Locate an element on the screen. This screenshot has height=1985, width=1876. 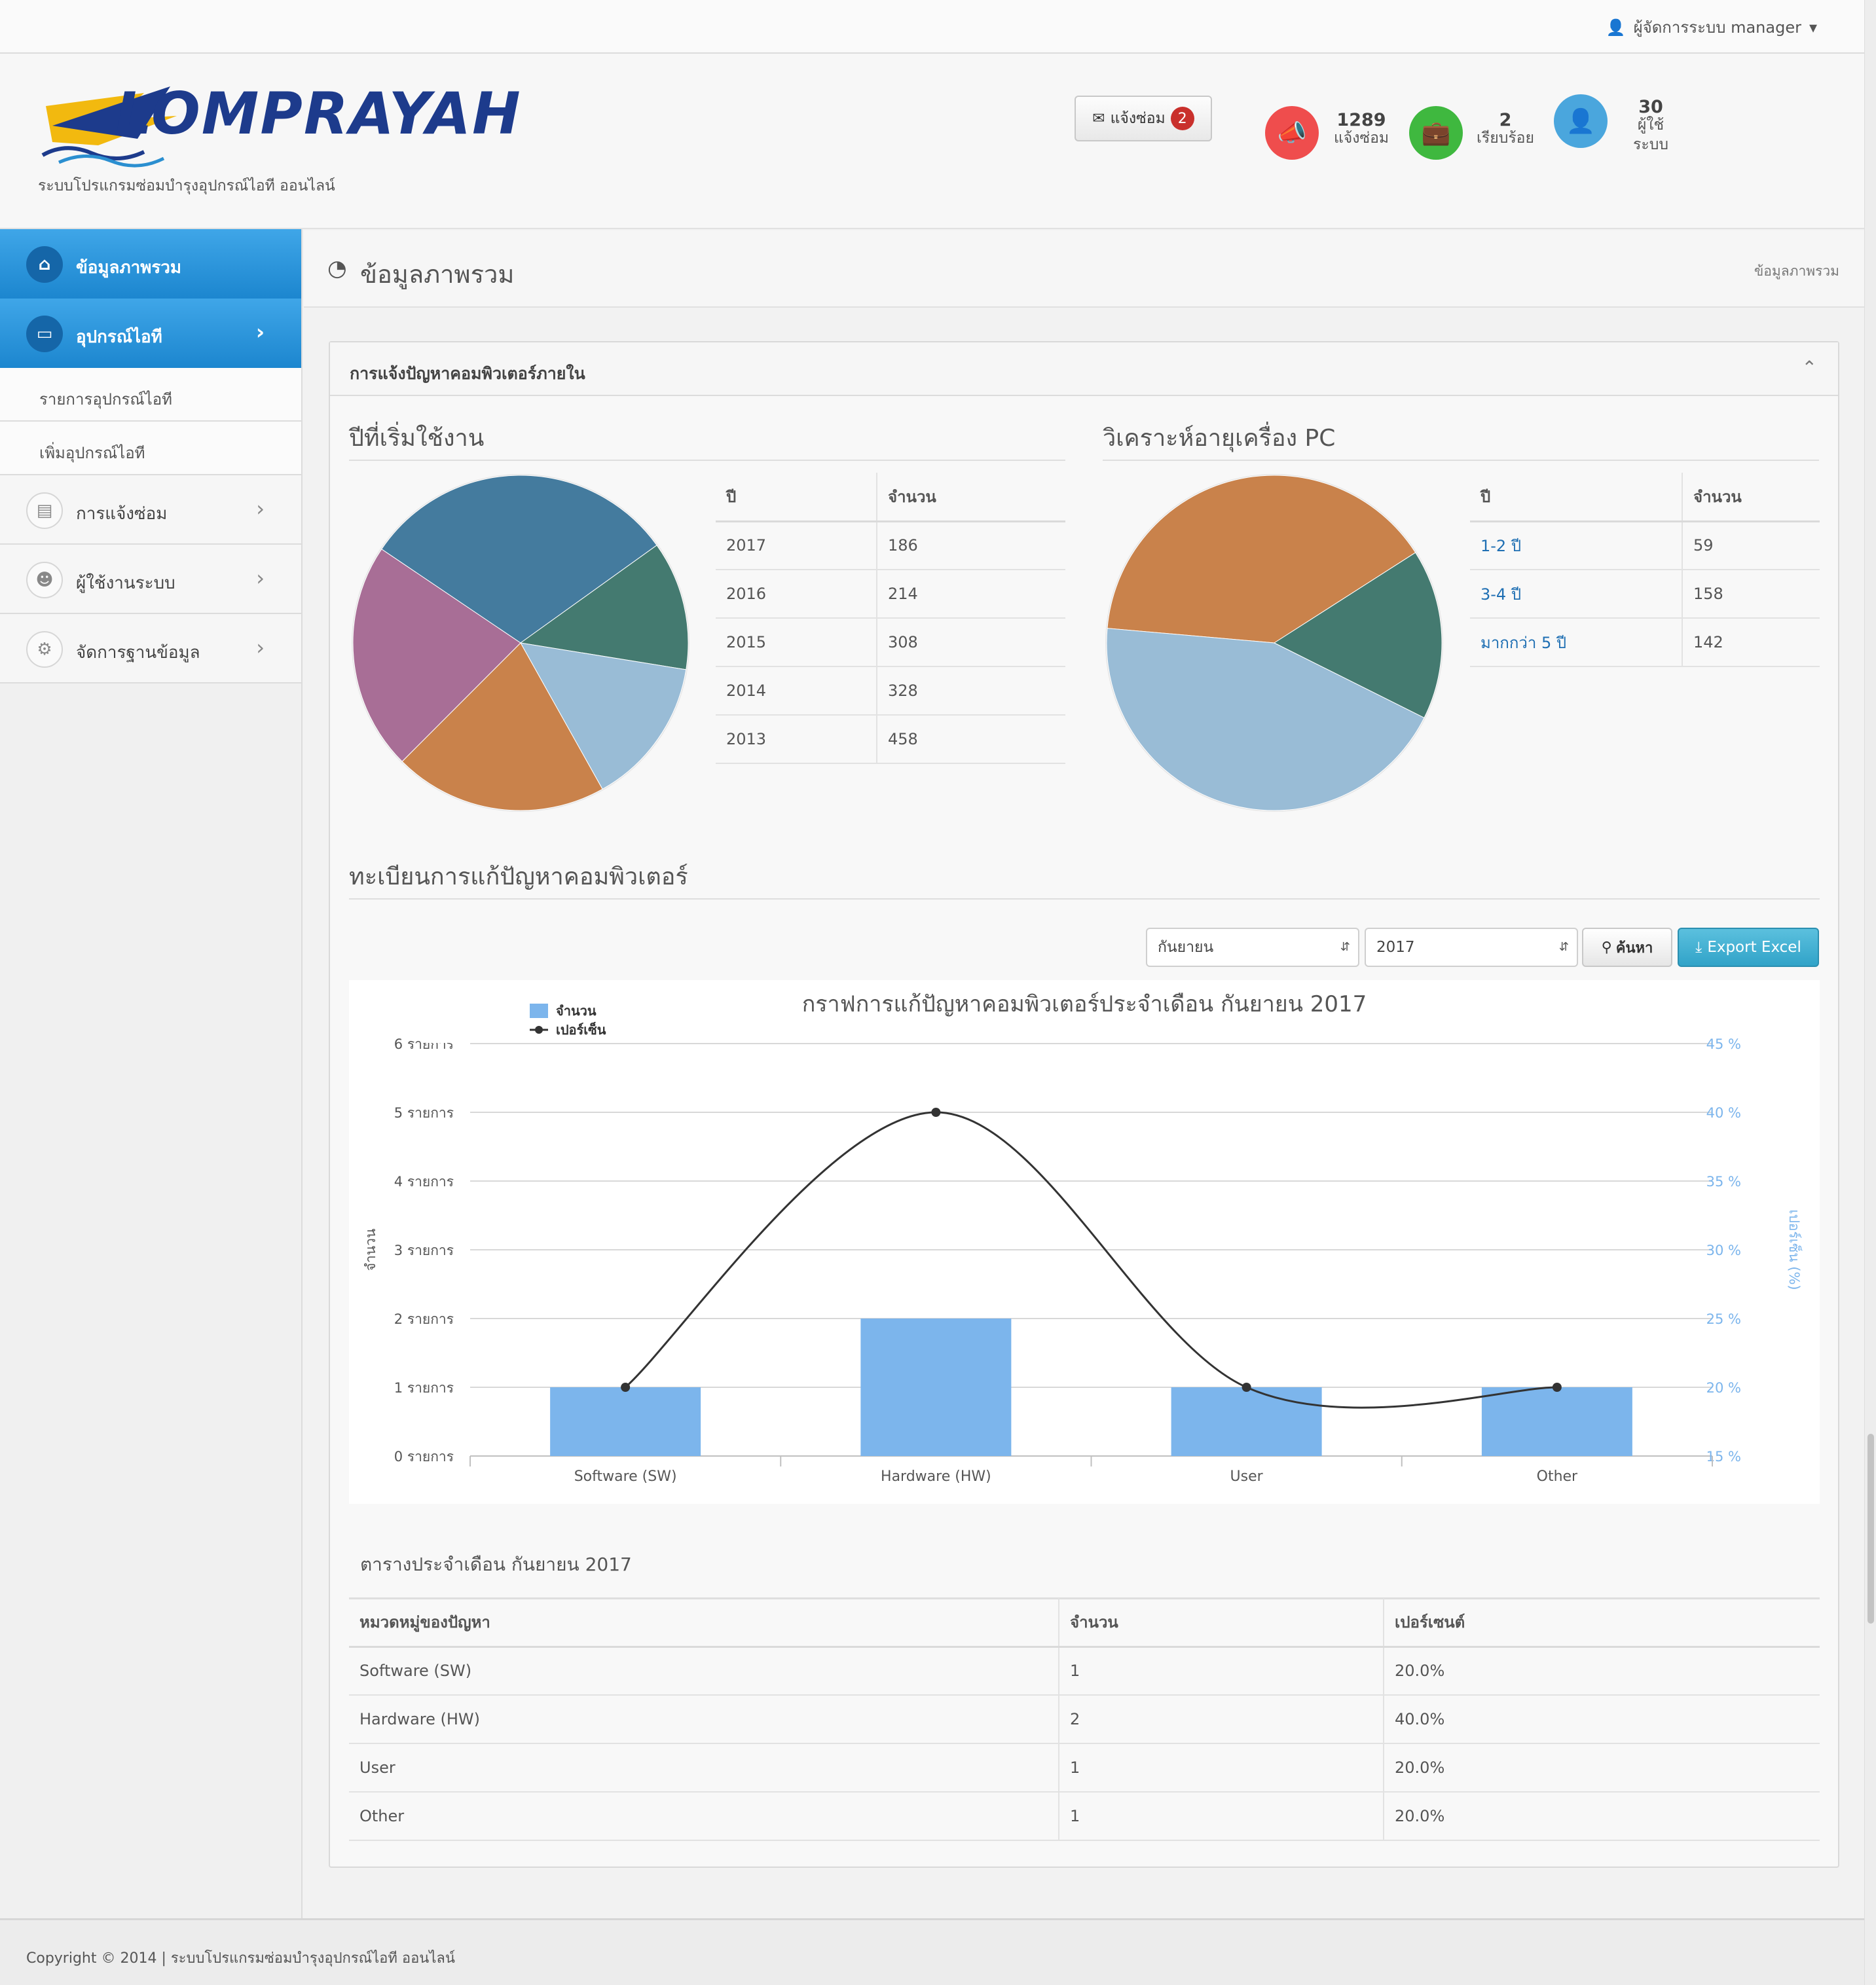
section-title-repair-log: ทะเบียนการแก้ปัญหาคอมพิวเตอร์ is located at coordinates (519, 877).